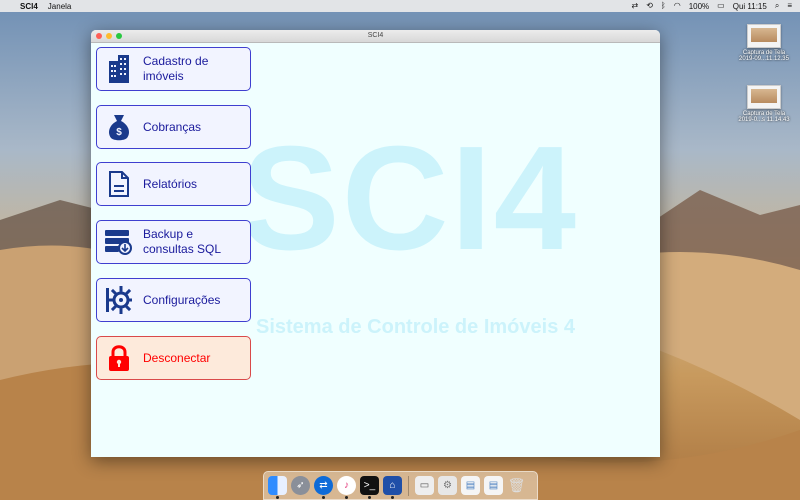  What do you see at coordinates (408, 485) in the screenshot?
I see `dock-separator` at bounding box center [408, 485].